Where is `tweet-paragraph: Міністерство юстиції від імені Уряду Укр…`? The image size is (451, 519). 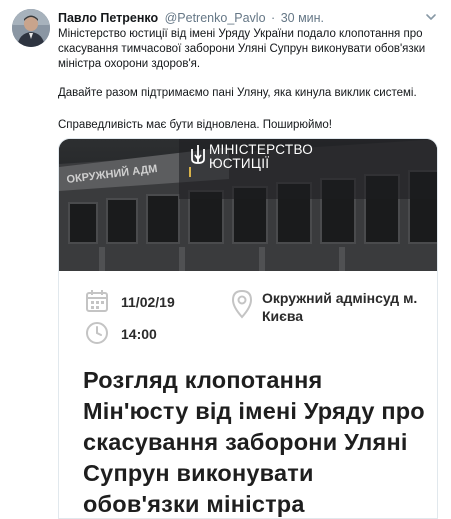 tweet-paragraph: Міністерство юстиції від імені Уряду Укр… is located at coordinates (242, 49).